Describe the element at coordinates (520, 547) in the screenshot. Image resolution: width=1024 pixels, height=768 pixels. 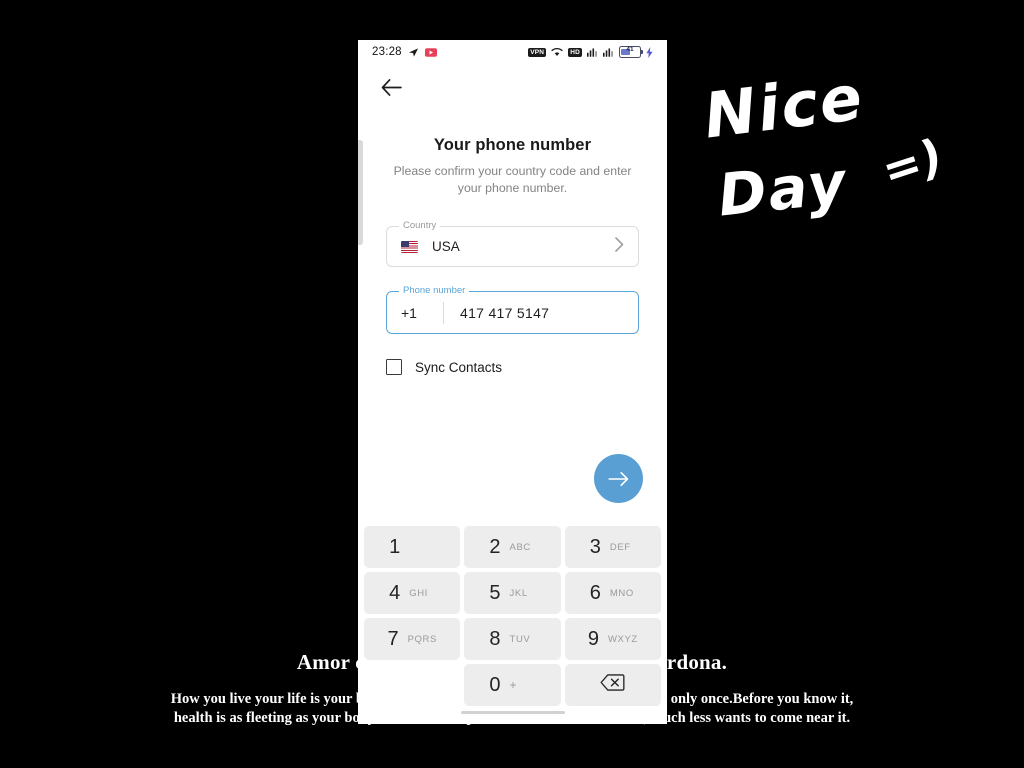
I see `key-letters: ABC` at that location.